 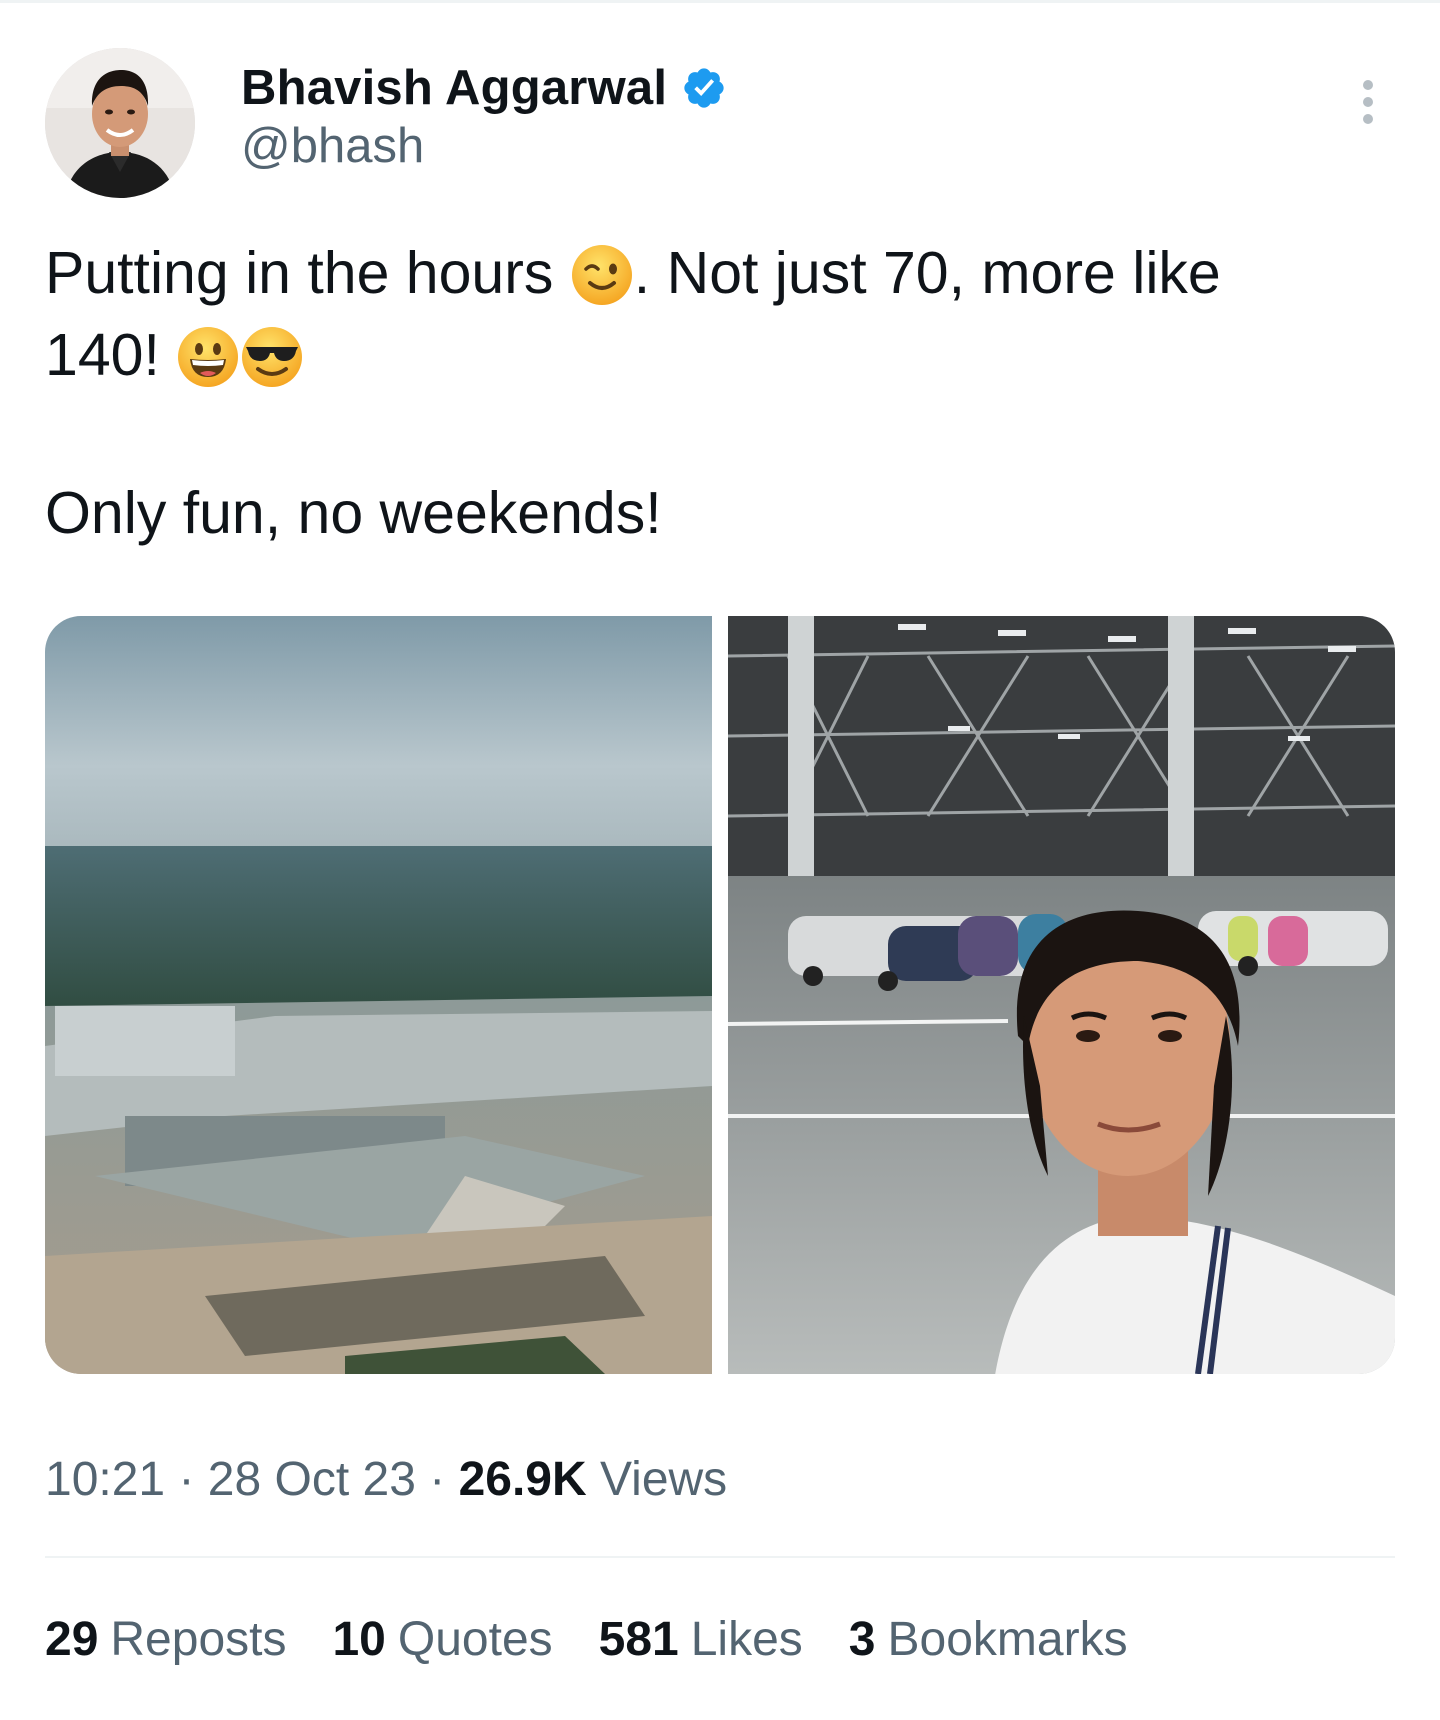 I want to click on tweet-text-part-1: Putting in the hours, so click(x=299, y=273).